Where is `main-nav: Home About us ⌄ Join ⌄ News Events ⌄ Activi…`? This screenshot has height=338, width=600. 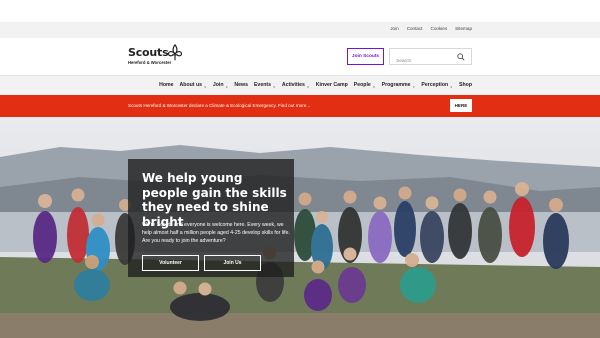
main-nav: Home About us ⌄ Join ⌄ News Events ⌄ Activi… is located at coordinates (300, 85).